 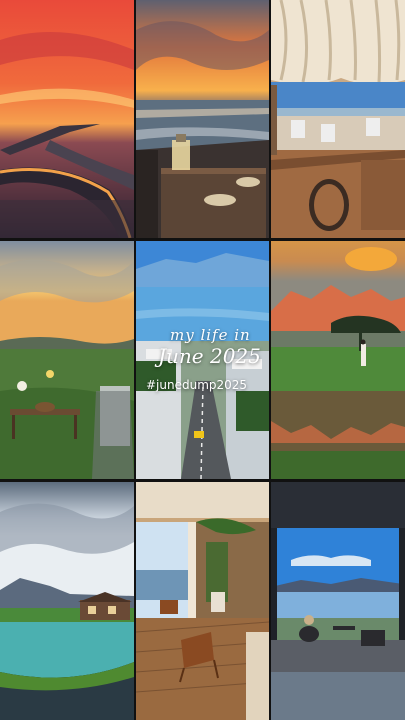 What do you see at coordinates (67, 119) in the screenshot?
I see `sunset-bridge-photo` at bounding box center [67, 119].